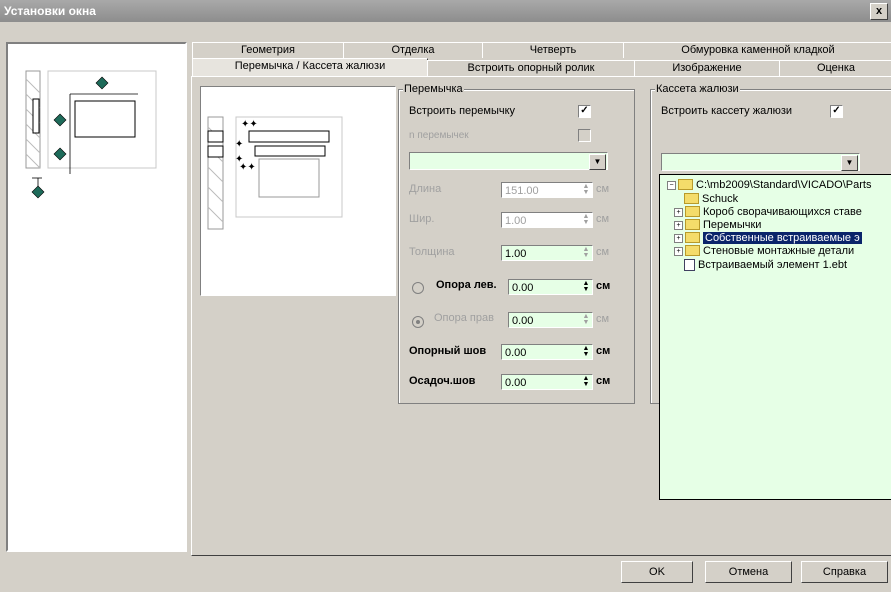 This screenshot has height=592, width=891. Describe the element at coordinates (425, 189) in the screenshot. I see `length-label: Длина` at that location.